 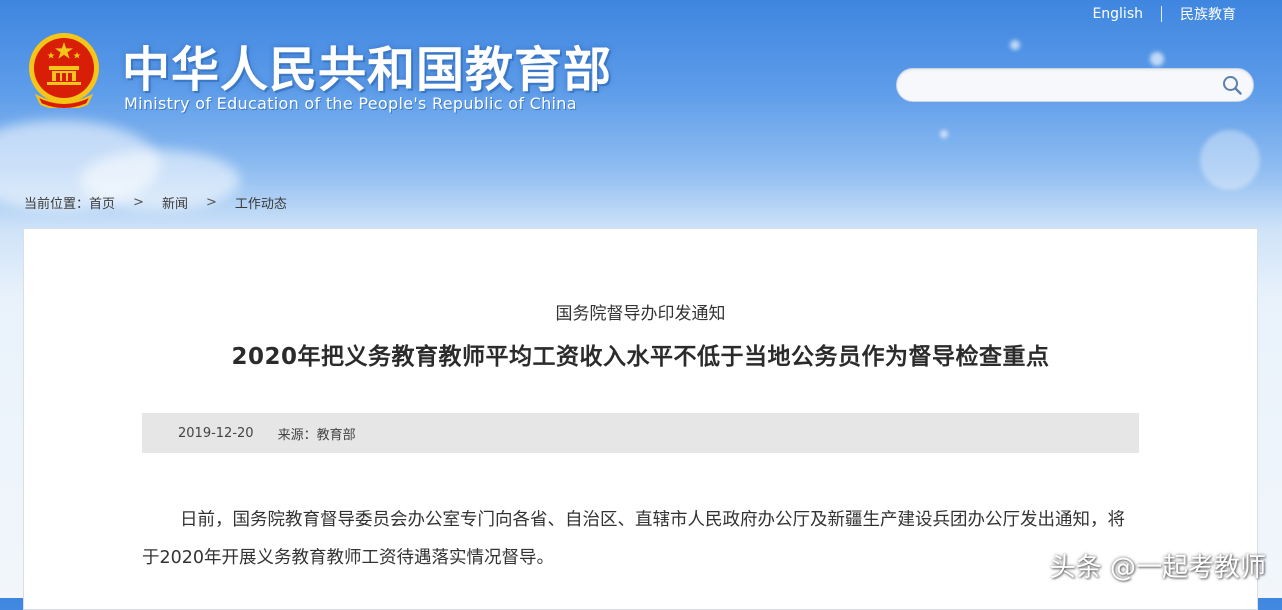 What do you see at coordinates (261, 202) in the screenshot?
I see `breadcrumb-work-news-link: 工作动态` at bounding box center [261, 202].